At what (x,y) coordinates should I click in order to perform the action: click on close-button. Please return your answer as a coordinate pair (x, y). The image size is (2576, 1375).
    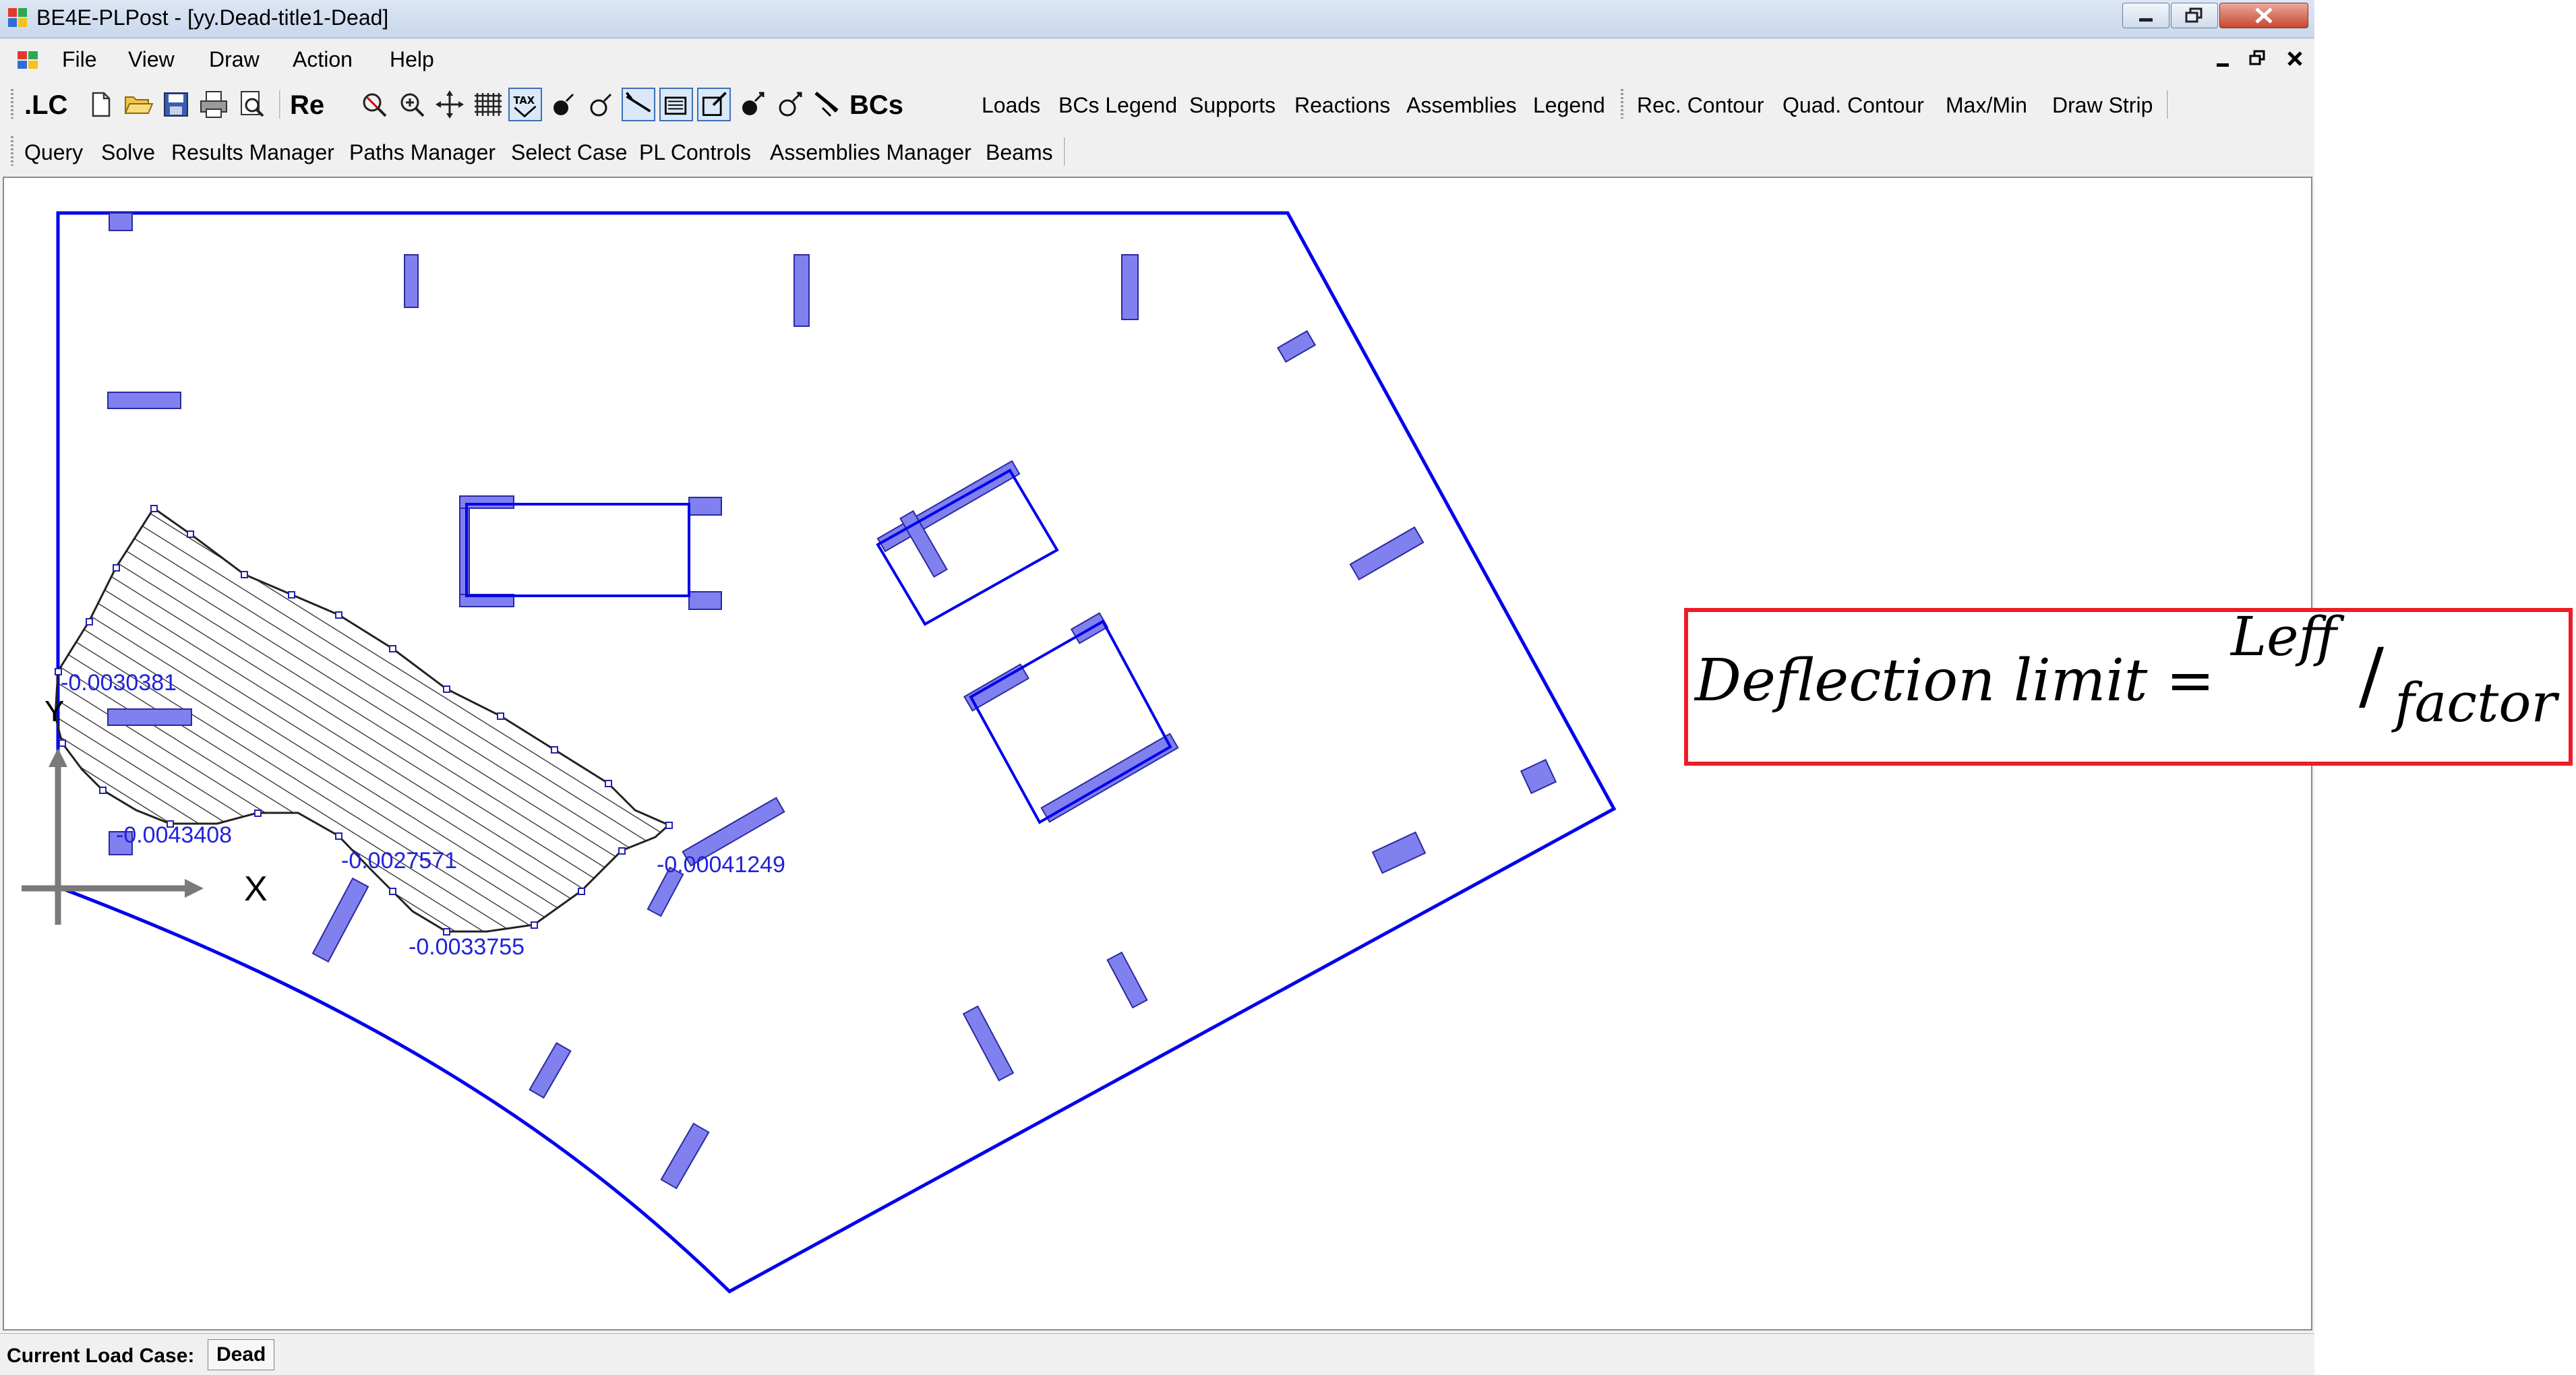
    Looking at the image, I should click on (2263, 16).